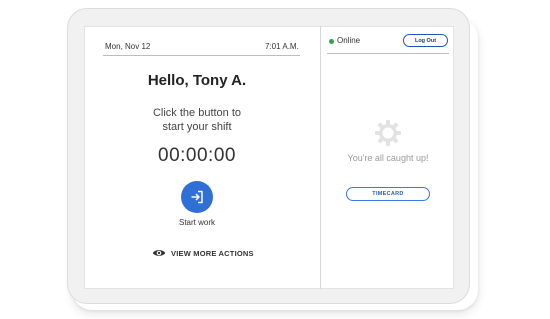 The image size is (550, 319). Describe the element at coordinates (349, 40) in the screenshot. I see `online-status-text: Online` at that location.